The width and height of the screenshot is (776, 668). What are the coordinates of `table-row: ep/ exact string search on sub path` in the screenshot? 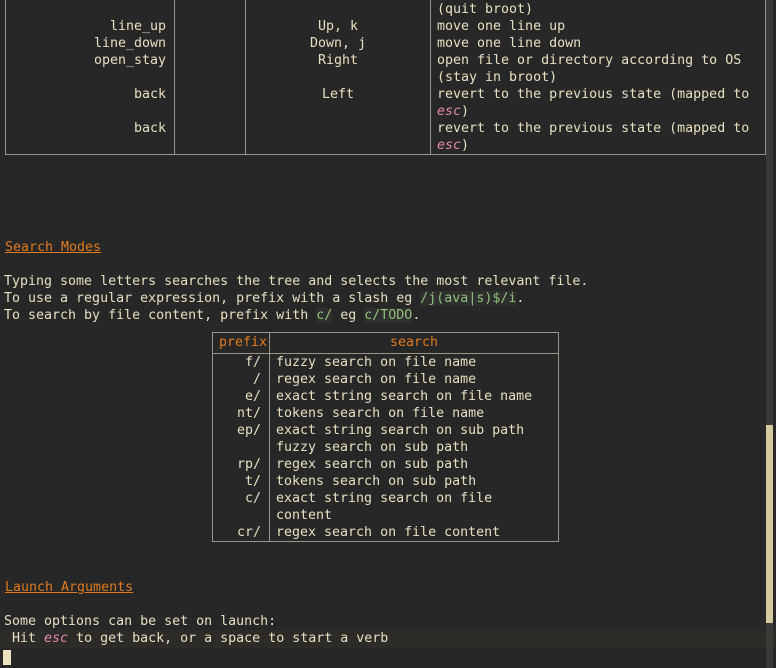 It's located at (385, 430).